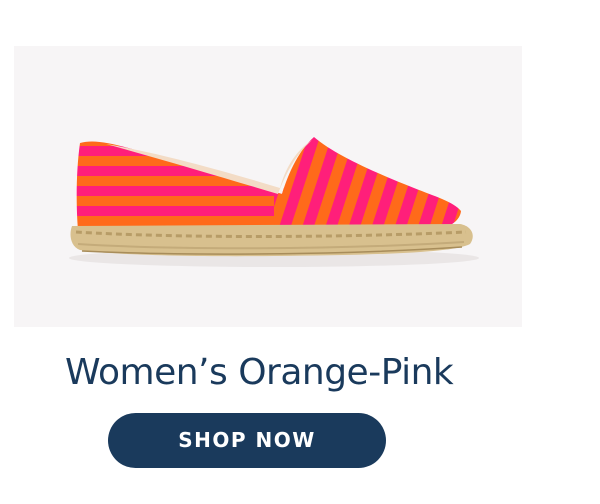  What do you see at coordinates (247, 440) in the screenshot?
I see `shop-now-button: SHOP NOW` at bounding box center [247, 440].